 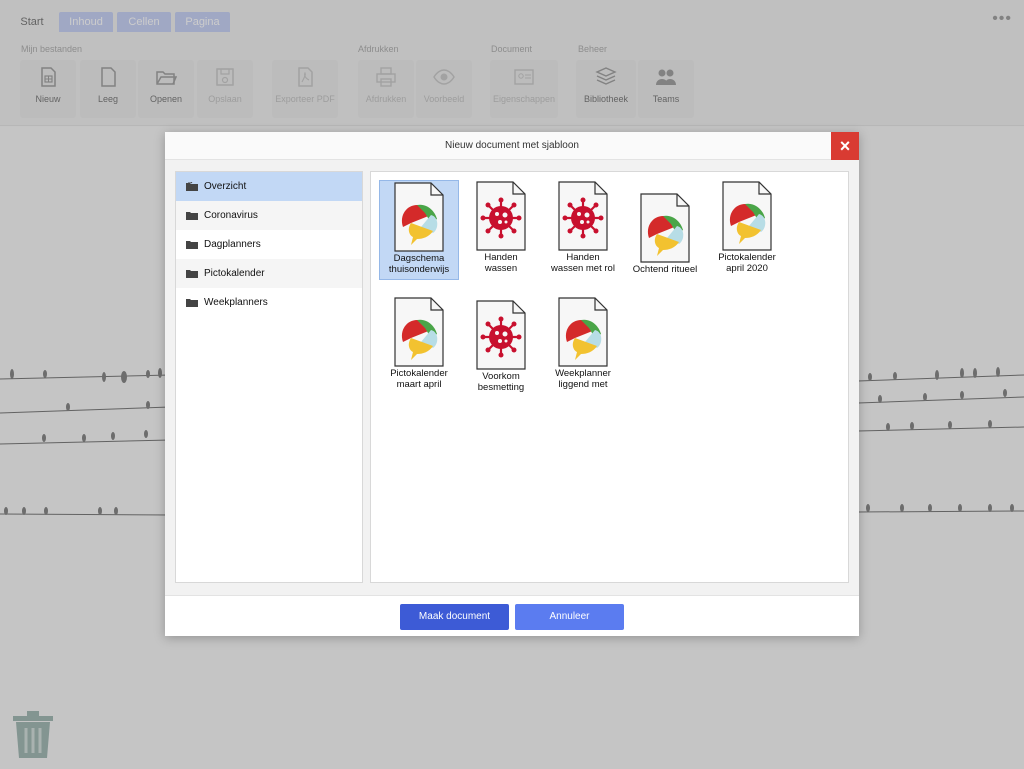 I want to click on create-document-button: Maak document, so click(x=454, y=617).